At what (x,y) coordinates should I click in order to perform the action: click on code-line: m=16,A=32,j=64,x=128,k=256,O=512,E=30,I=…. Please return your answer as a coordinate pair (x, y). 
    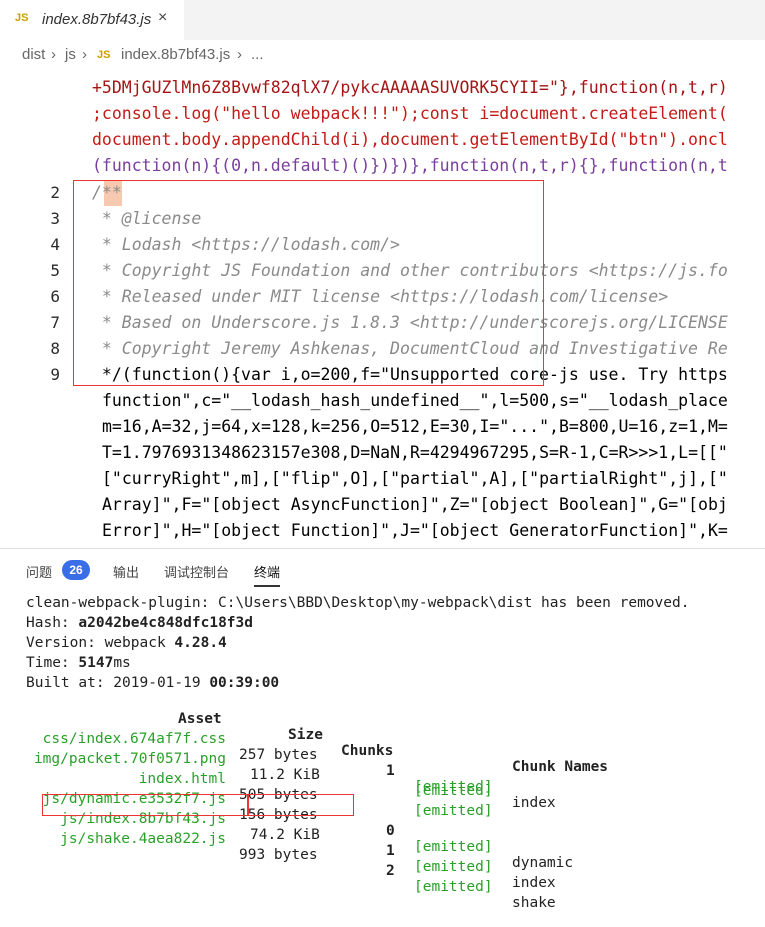
    Looking at the image, I should click on (382, 427).